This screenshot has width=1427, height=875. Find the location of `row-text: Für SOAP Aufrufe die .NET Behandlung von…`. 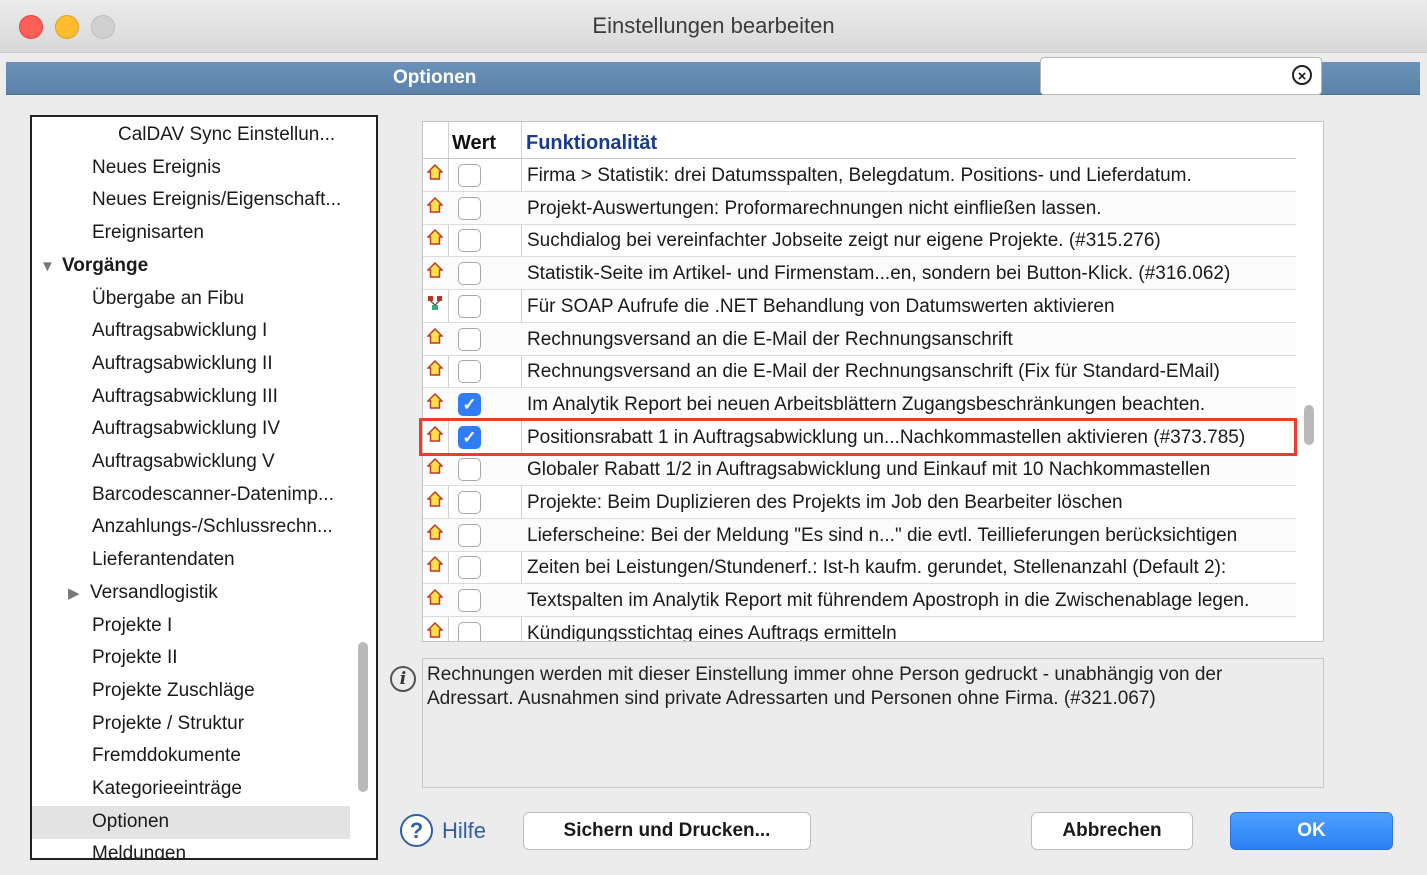

row-text: Für SOAP Aufrufe die .NET Behandlung von… is located at coordinates (821, 306).